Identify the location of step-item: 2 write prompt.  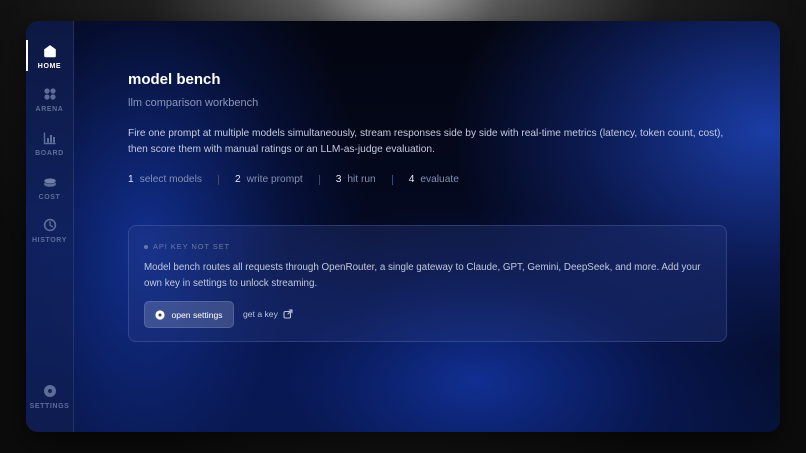
(269, 179).